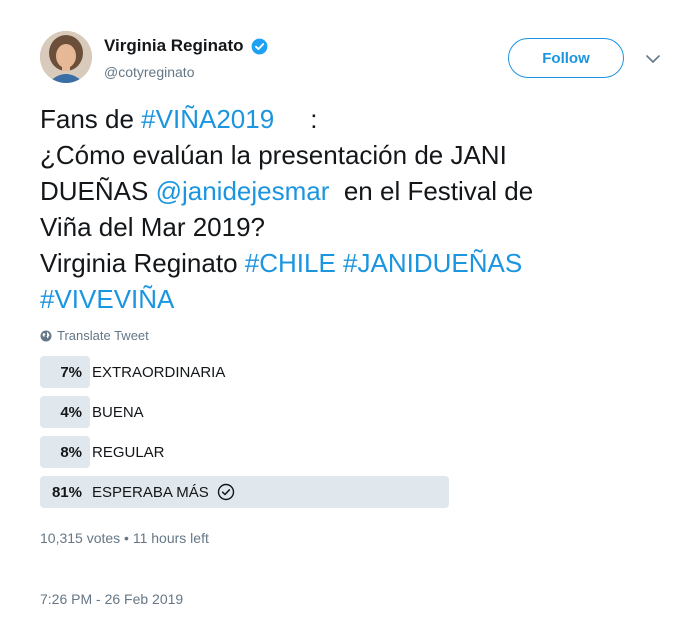 The width and height of the screenshot is (700, 618). I want to click on poll-label: BUENA, so click(118, 412).